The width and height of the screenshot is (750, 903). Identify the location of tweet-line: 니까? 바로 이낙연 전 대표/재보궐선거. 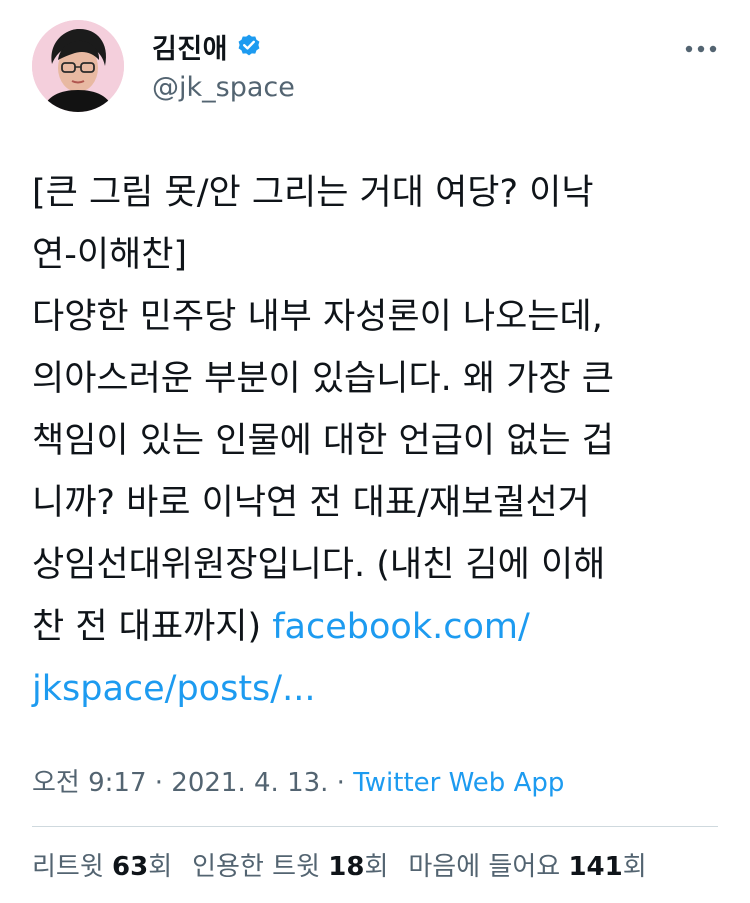
(311, 503).